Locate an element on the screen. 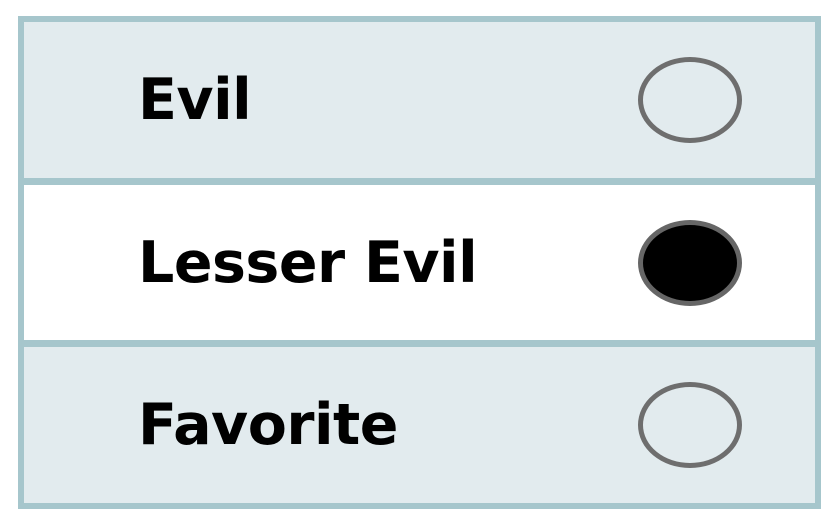  radio-checked-icon is located at coordinates (690, 262).